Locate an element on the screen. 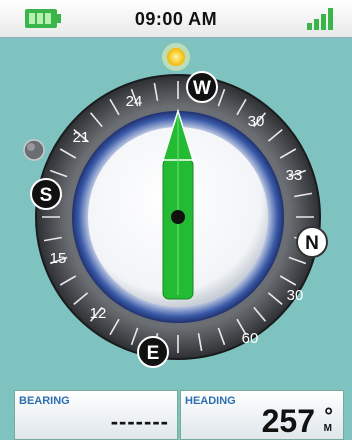 This screenshot has width=352, height=440. degree-label-60: 60 is located at coordinates (250, 338).